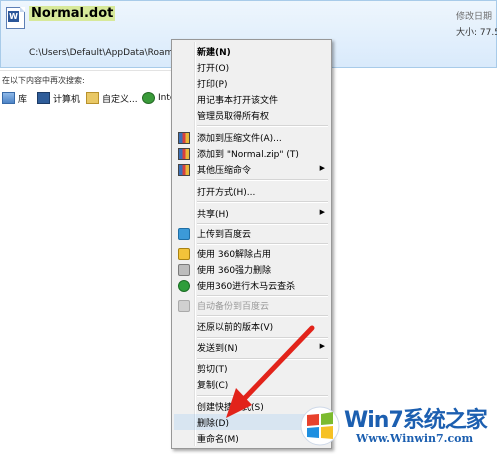  I want to click on file-name: Normal.dot, so click(72, 13).